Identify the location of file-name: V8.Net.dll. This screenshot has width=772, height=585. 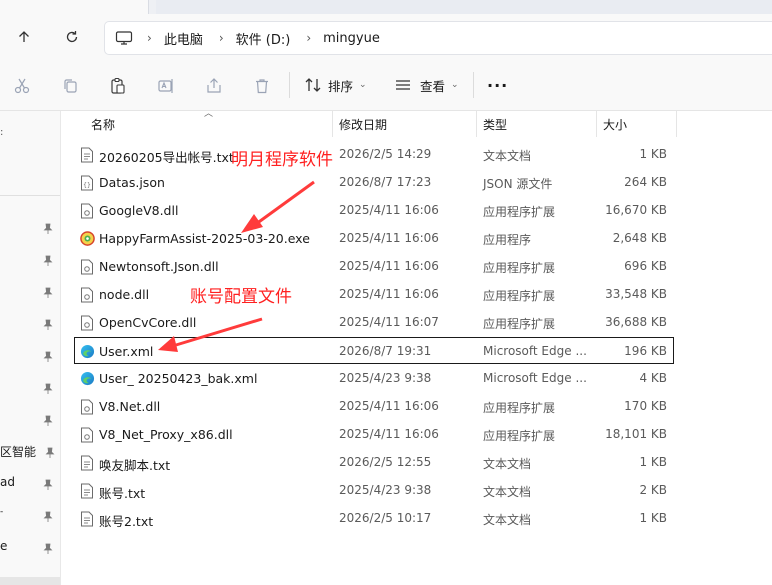
(130, 406).